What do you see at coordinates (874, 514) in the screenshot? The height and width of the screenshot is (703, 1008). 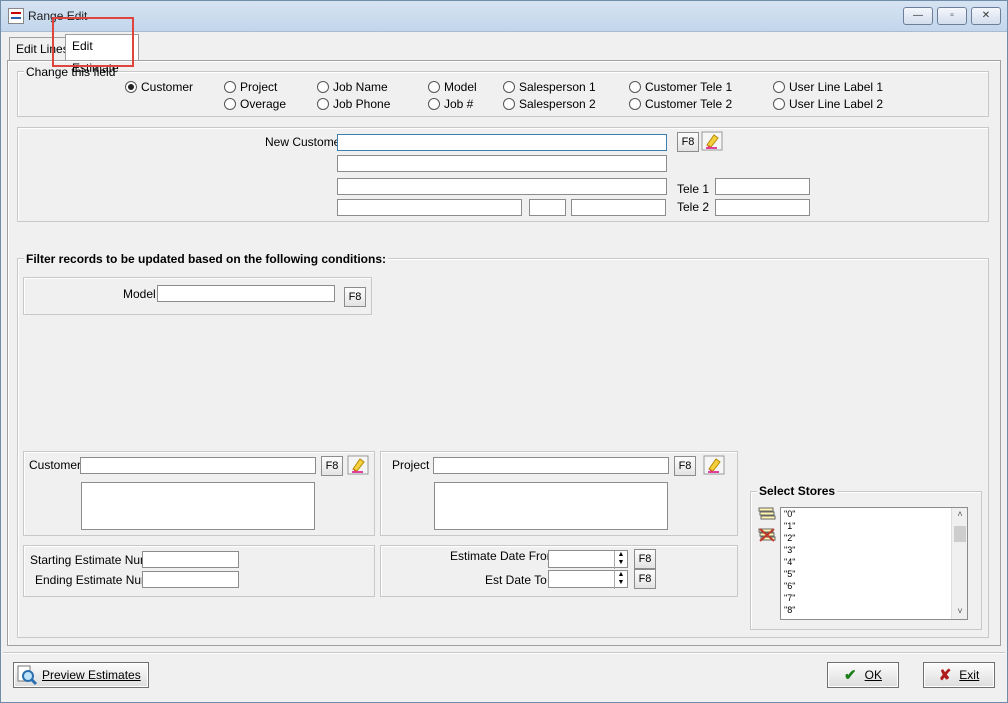 I see `store-item: "0"` at bounding box center [874, 514].